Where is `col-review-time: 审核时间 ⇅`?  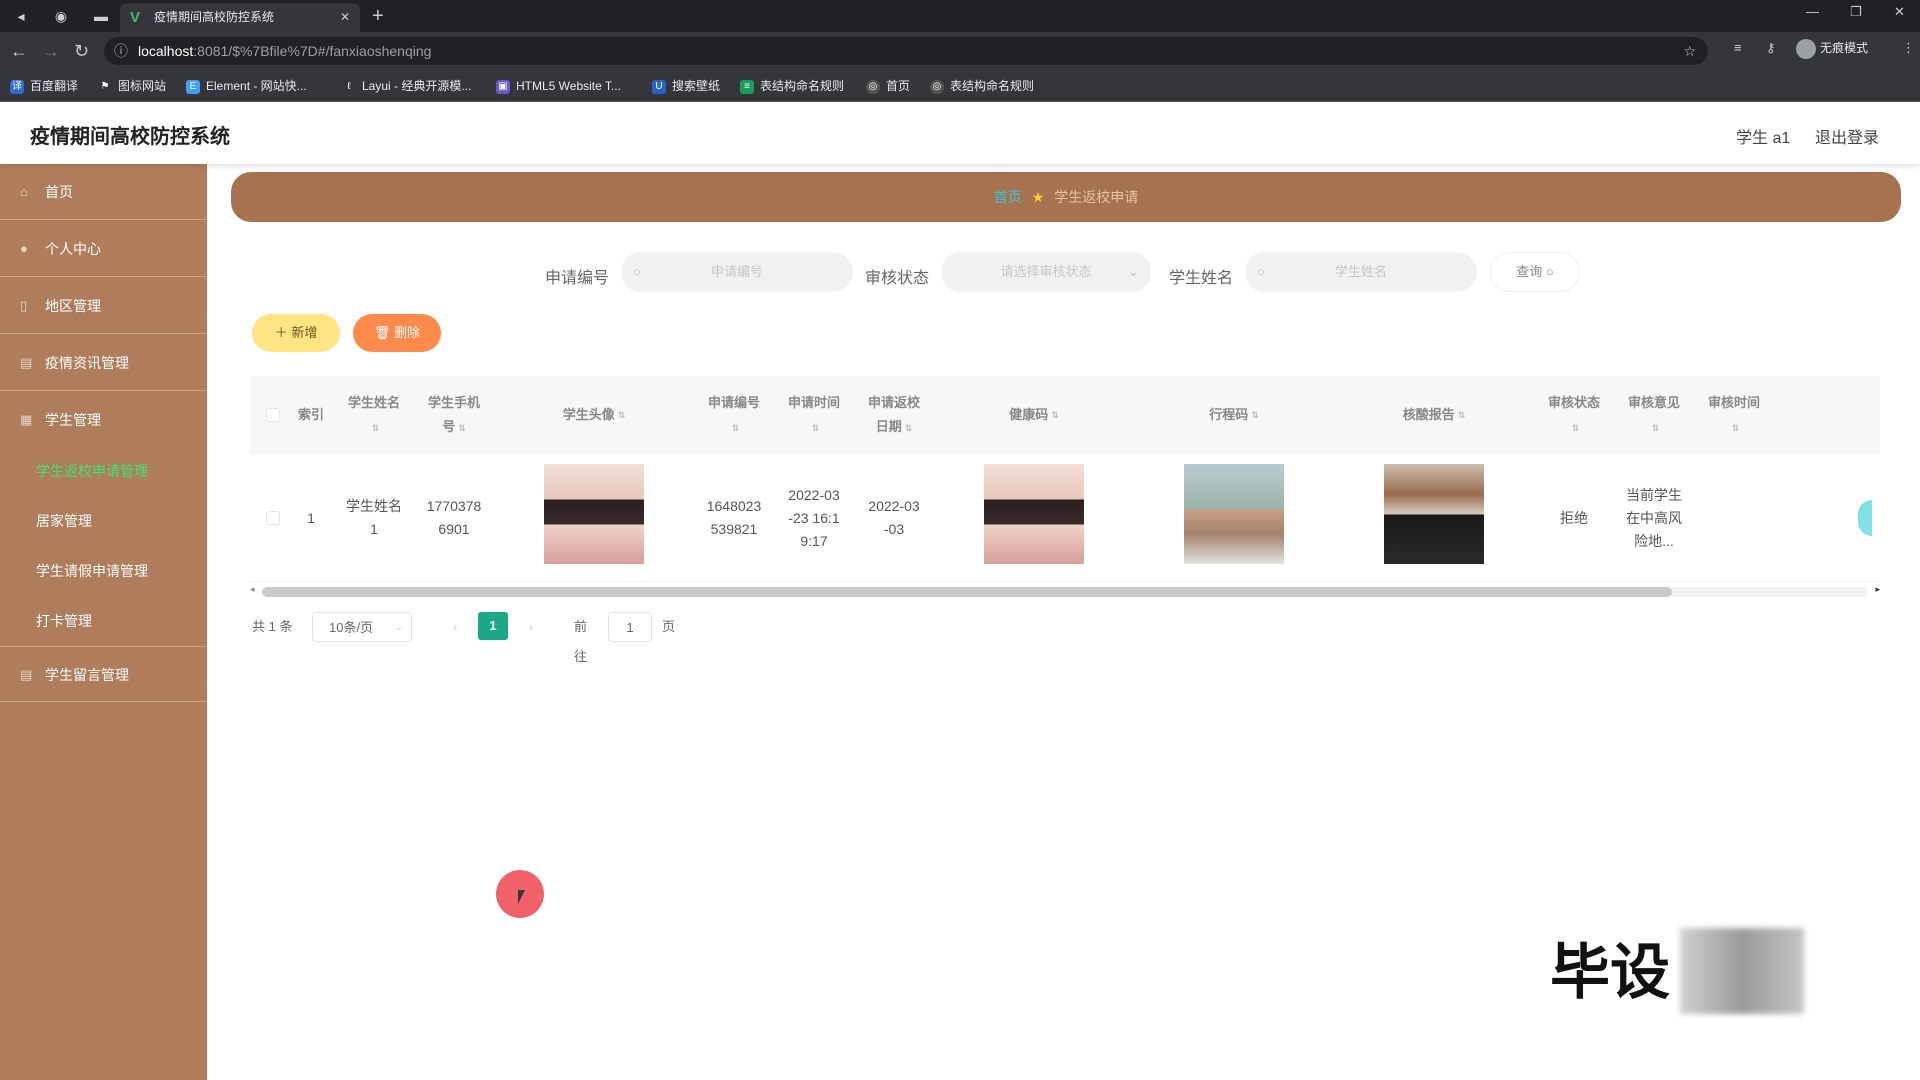 col-review-time: 审核时间 ⇅ is located at coordinates (1734, 415).